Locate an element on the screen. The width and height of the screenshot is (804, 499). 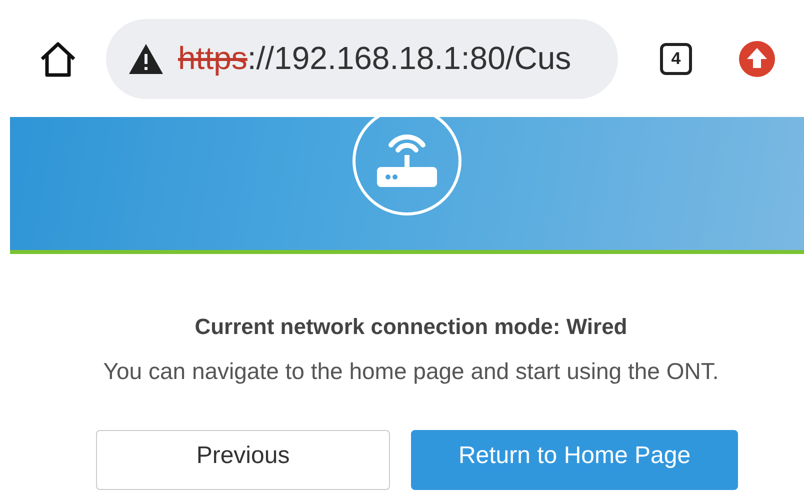
previous-button: Previous is located at coordinates (243, 460).